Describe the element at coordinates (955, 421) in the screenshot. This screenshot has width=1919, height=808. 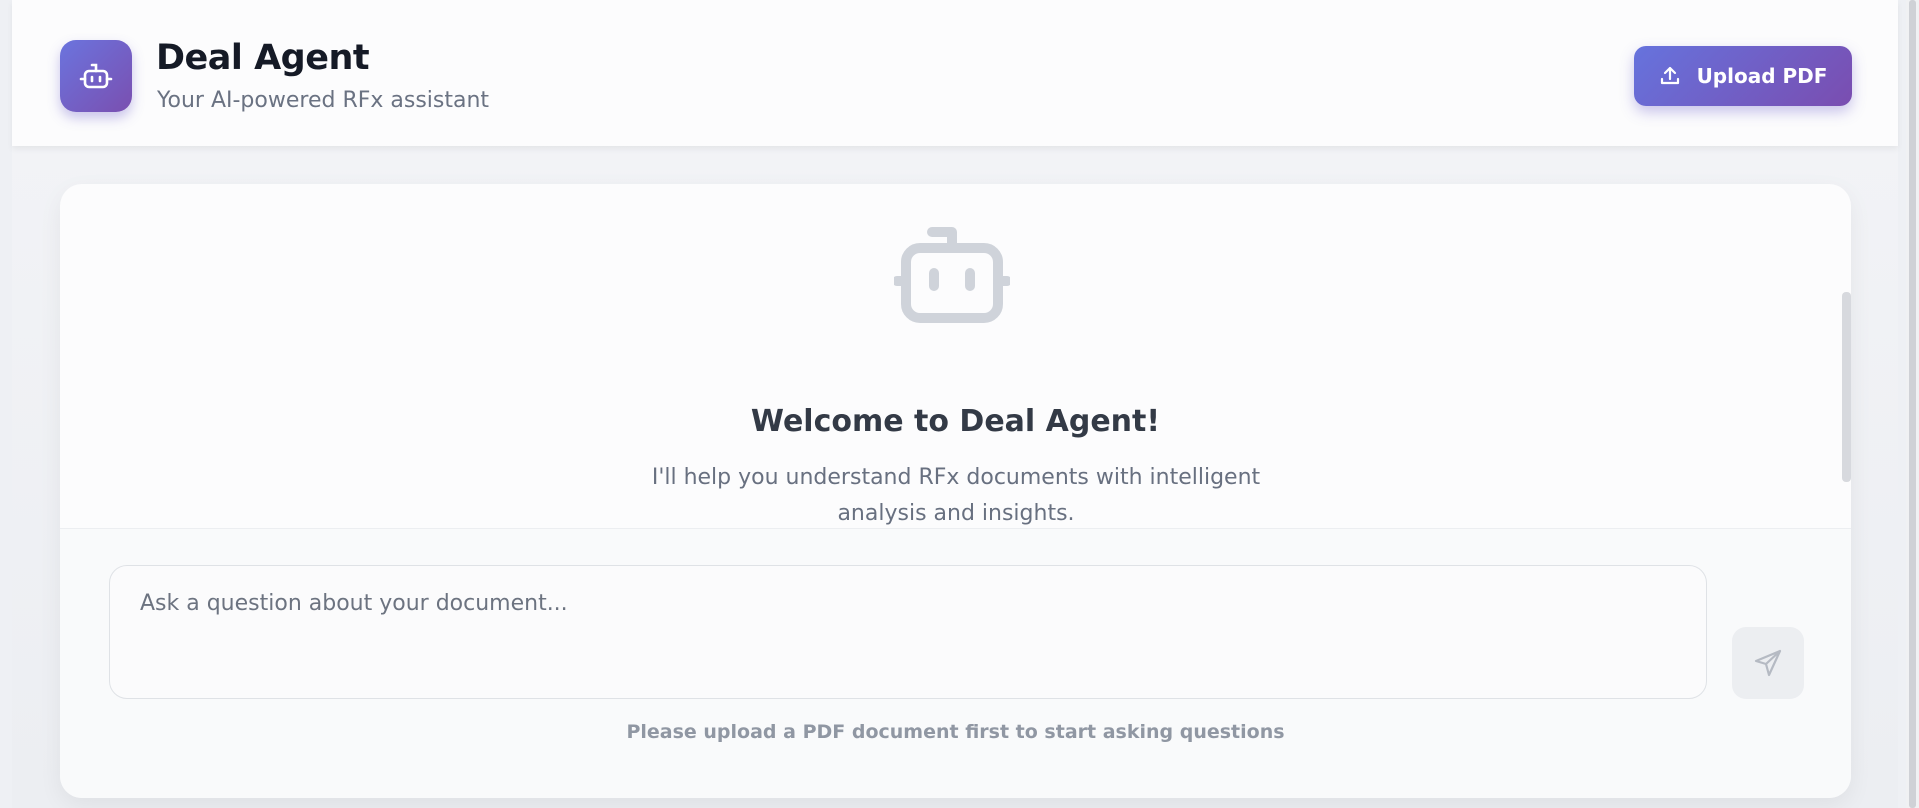
I see `welcome-title: Welcome to Deal Agent!` at that location.